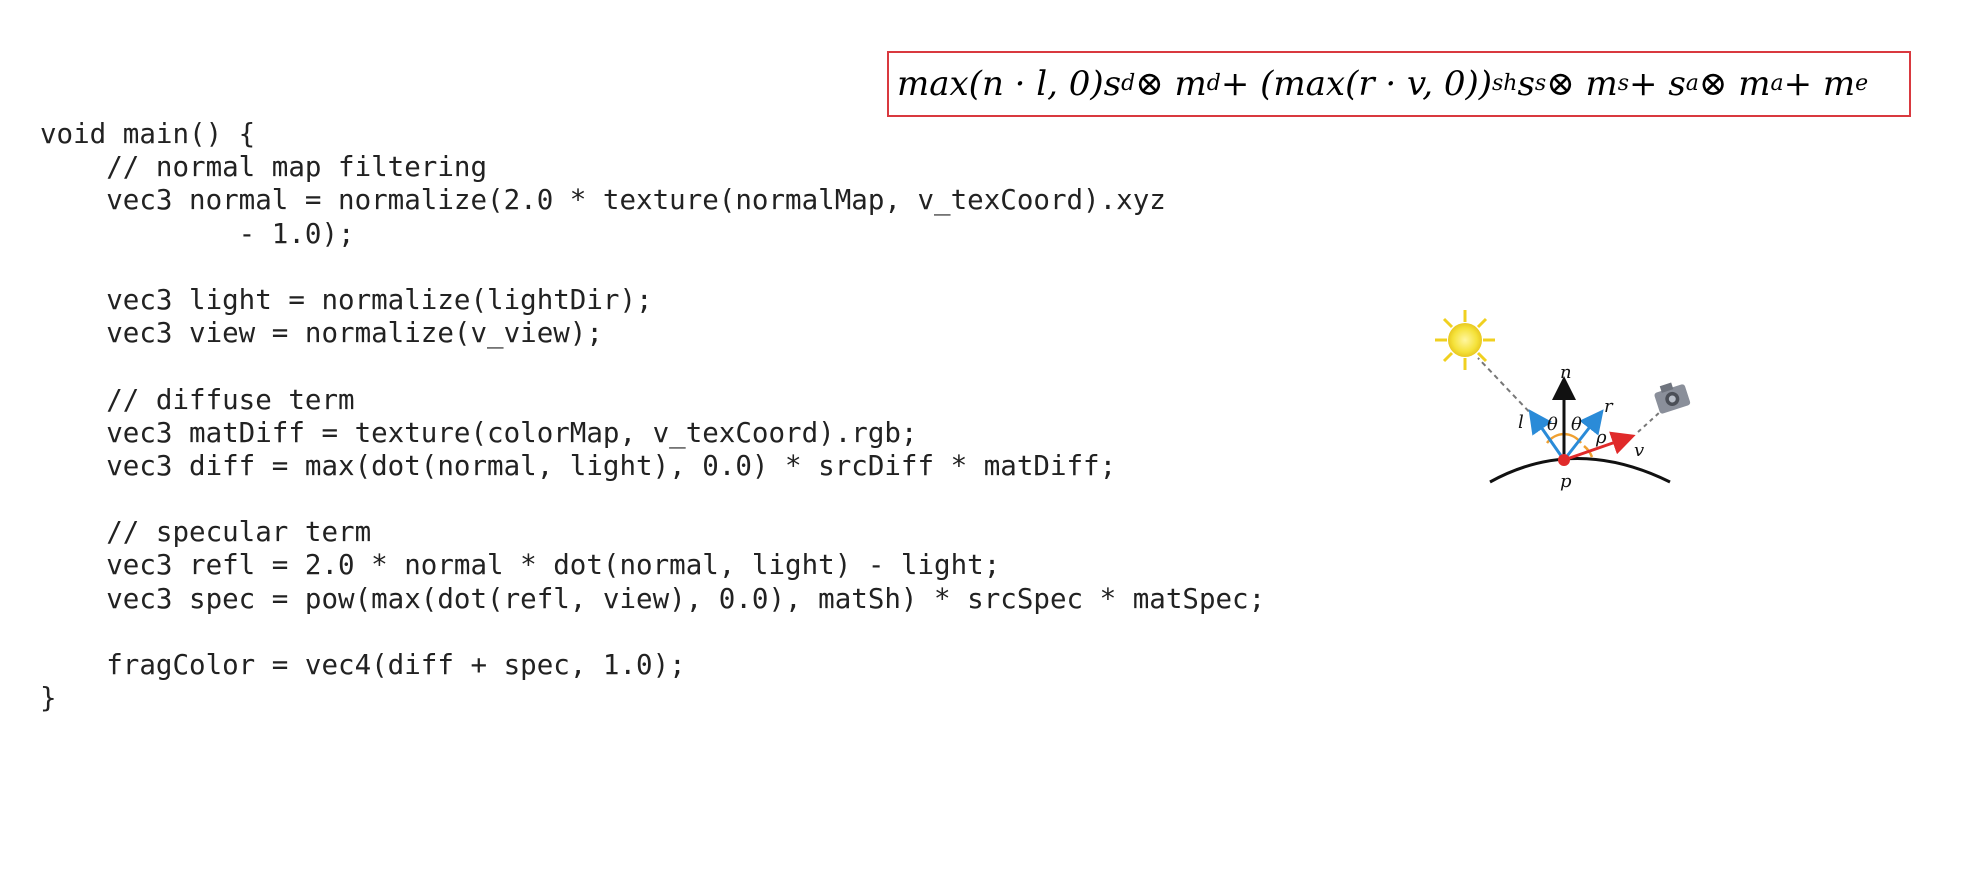 The width and height of the screenshot is (1961, 875). I want to click on code-line: fragColor = vec4(diff + spec, 1.0);, so click(363, 665).